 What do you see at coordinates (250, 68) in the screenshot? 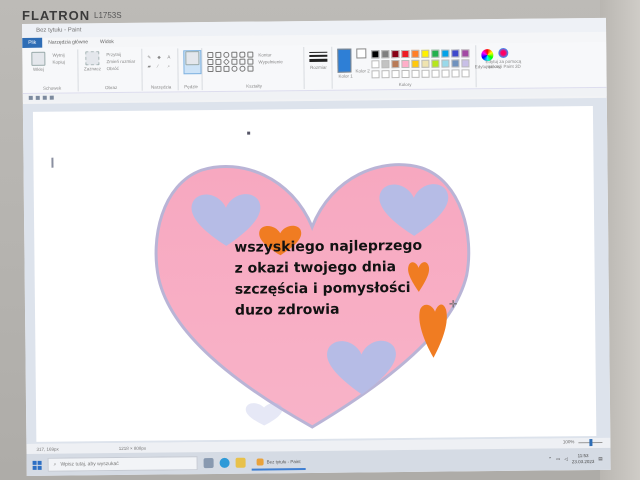
I see `shape-heart-icon` at bounding box center [250, 68].